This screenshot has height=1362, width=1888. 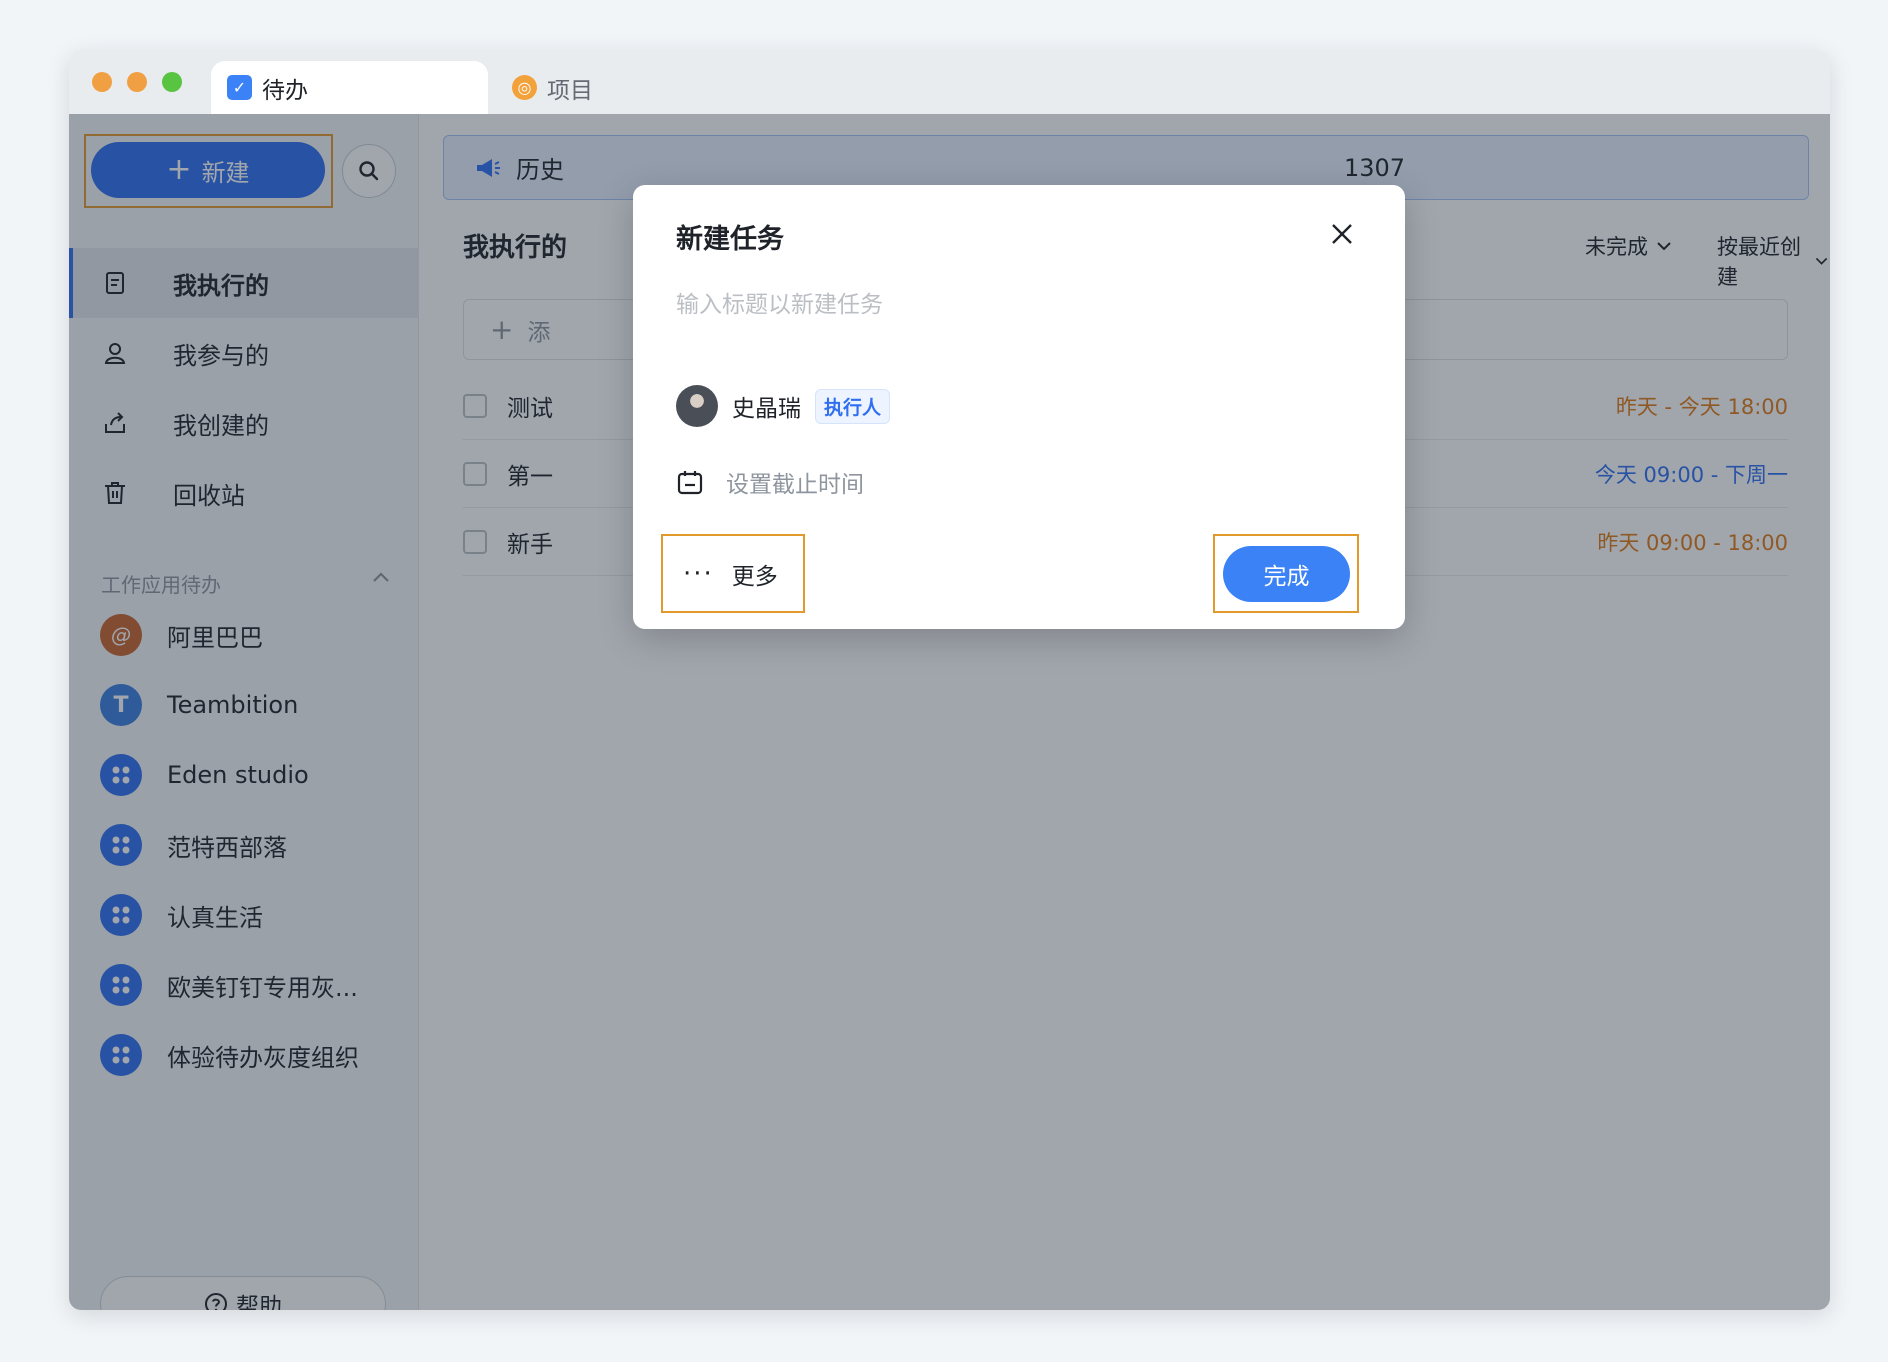 What do you see at coordinates (285, 90) in the screenshot?
I see `tab-label: 待办` at bounding box center [285, 90].